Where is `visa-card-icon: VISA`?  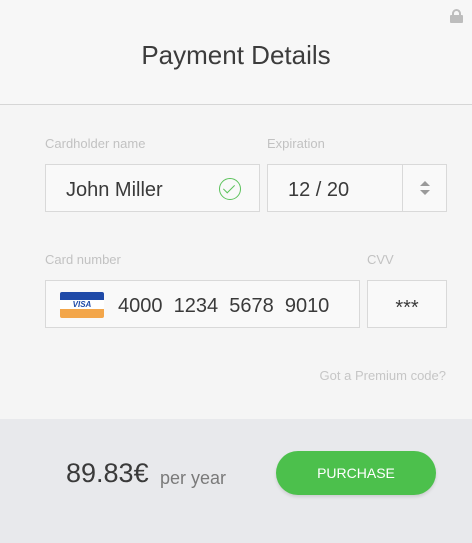
visa-card-icon: VISA is located at coordinates (82, 305).